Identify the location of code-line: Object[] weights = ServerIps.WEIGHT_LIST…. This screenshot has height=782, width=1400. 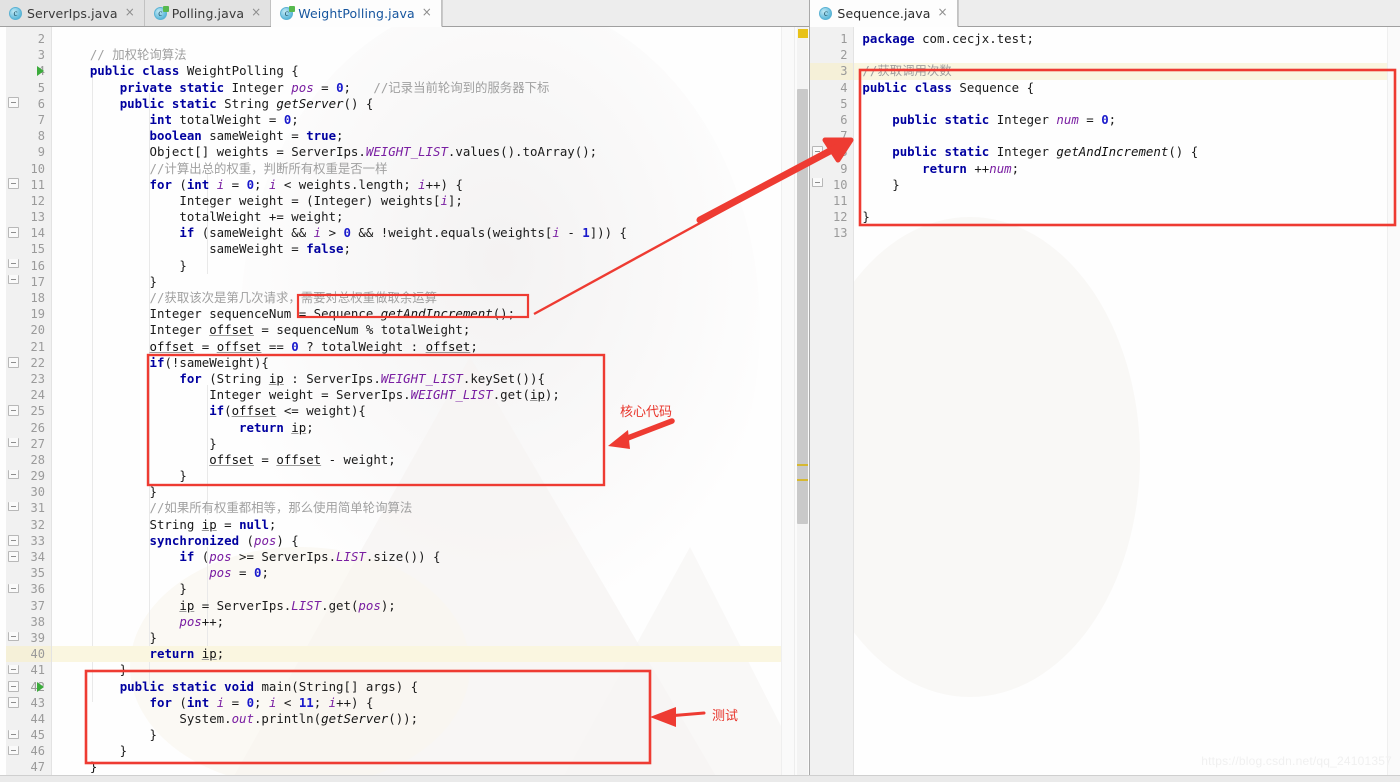
(416, 152).